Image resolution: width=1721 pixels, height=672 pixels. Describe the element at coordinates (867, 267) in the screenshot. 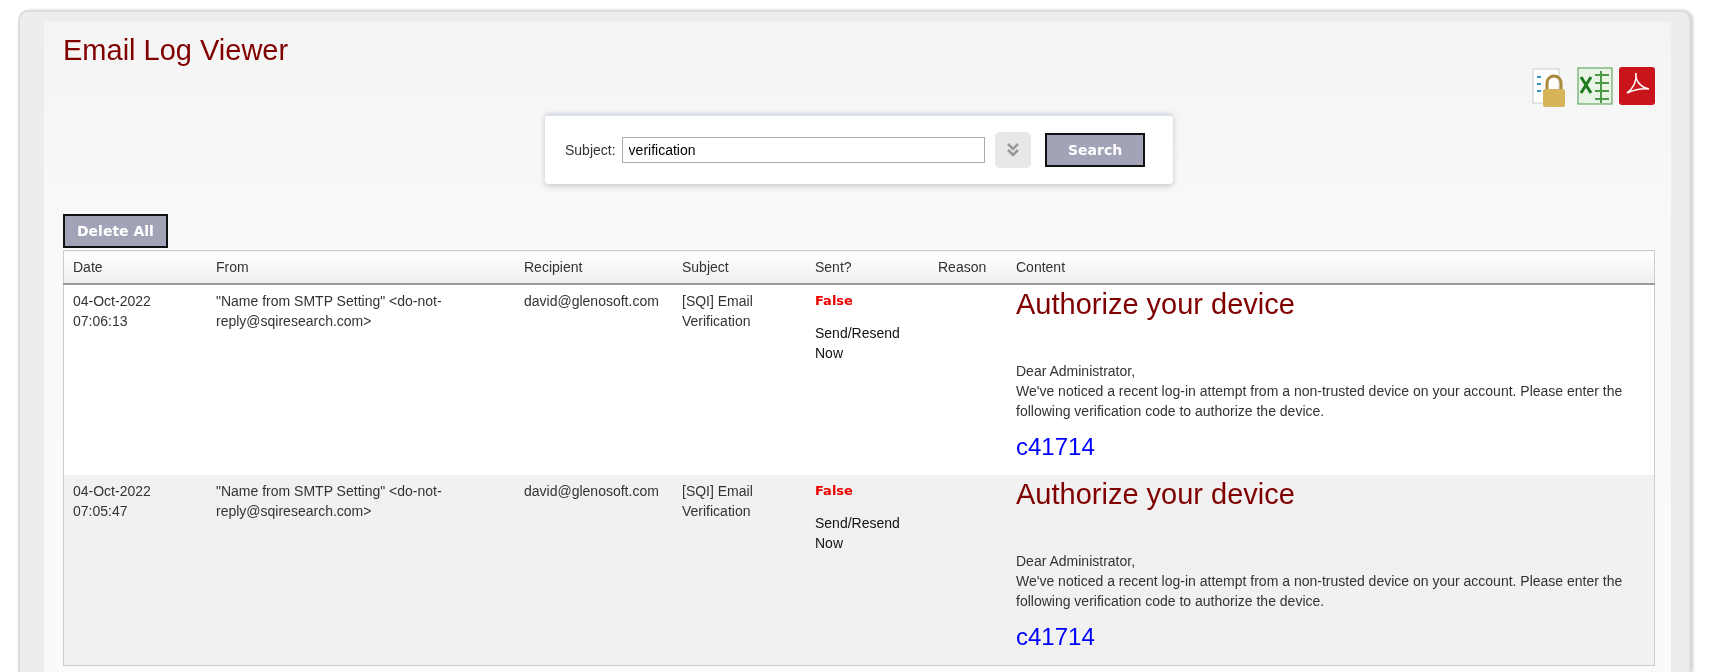

I see `column-header: Sent?` at that location.